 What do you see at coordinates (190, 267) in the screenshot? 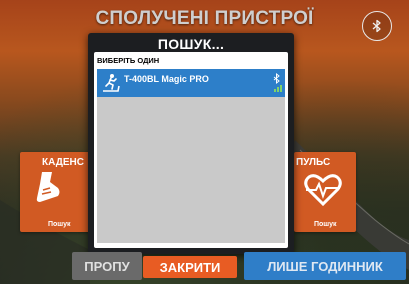
I see `close-button: ЗАКРИТИ` at bounding box center [190, 267].